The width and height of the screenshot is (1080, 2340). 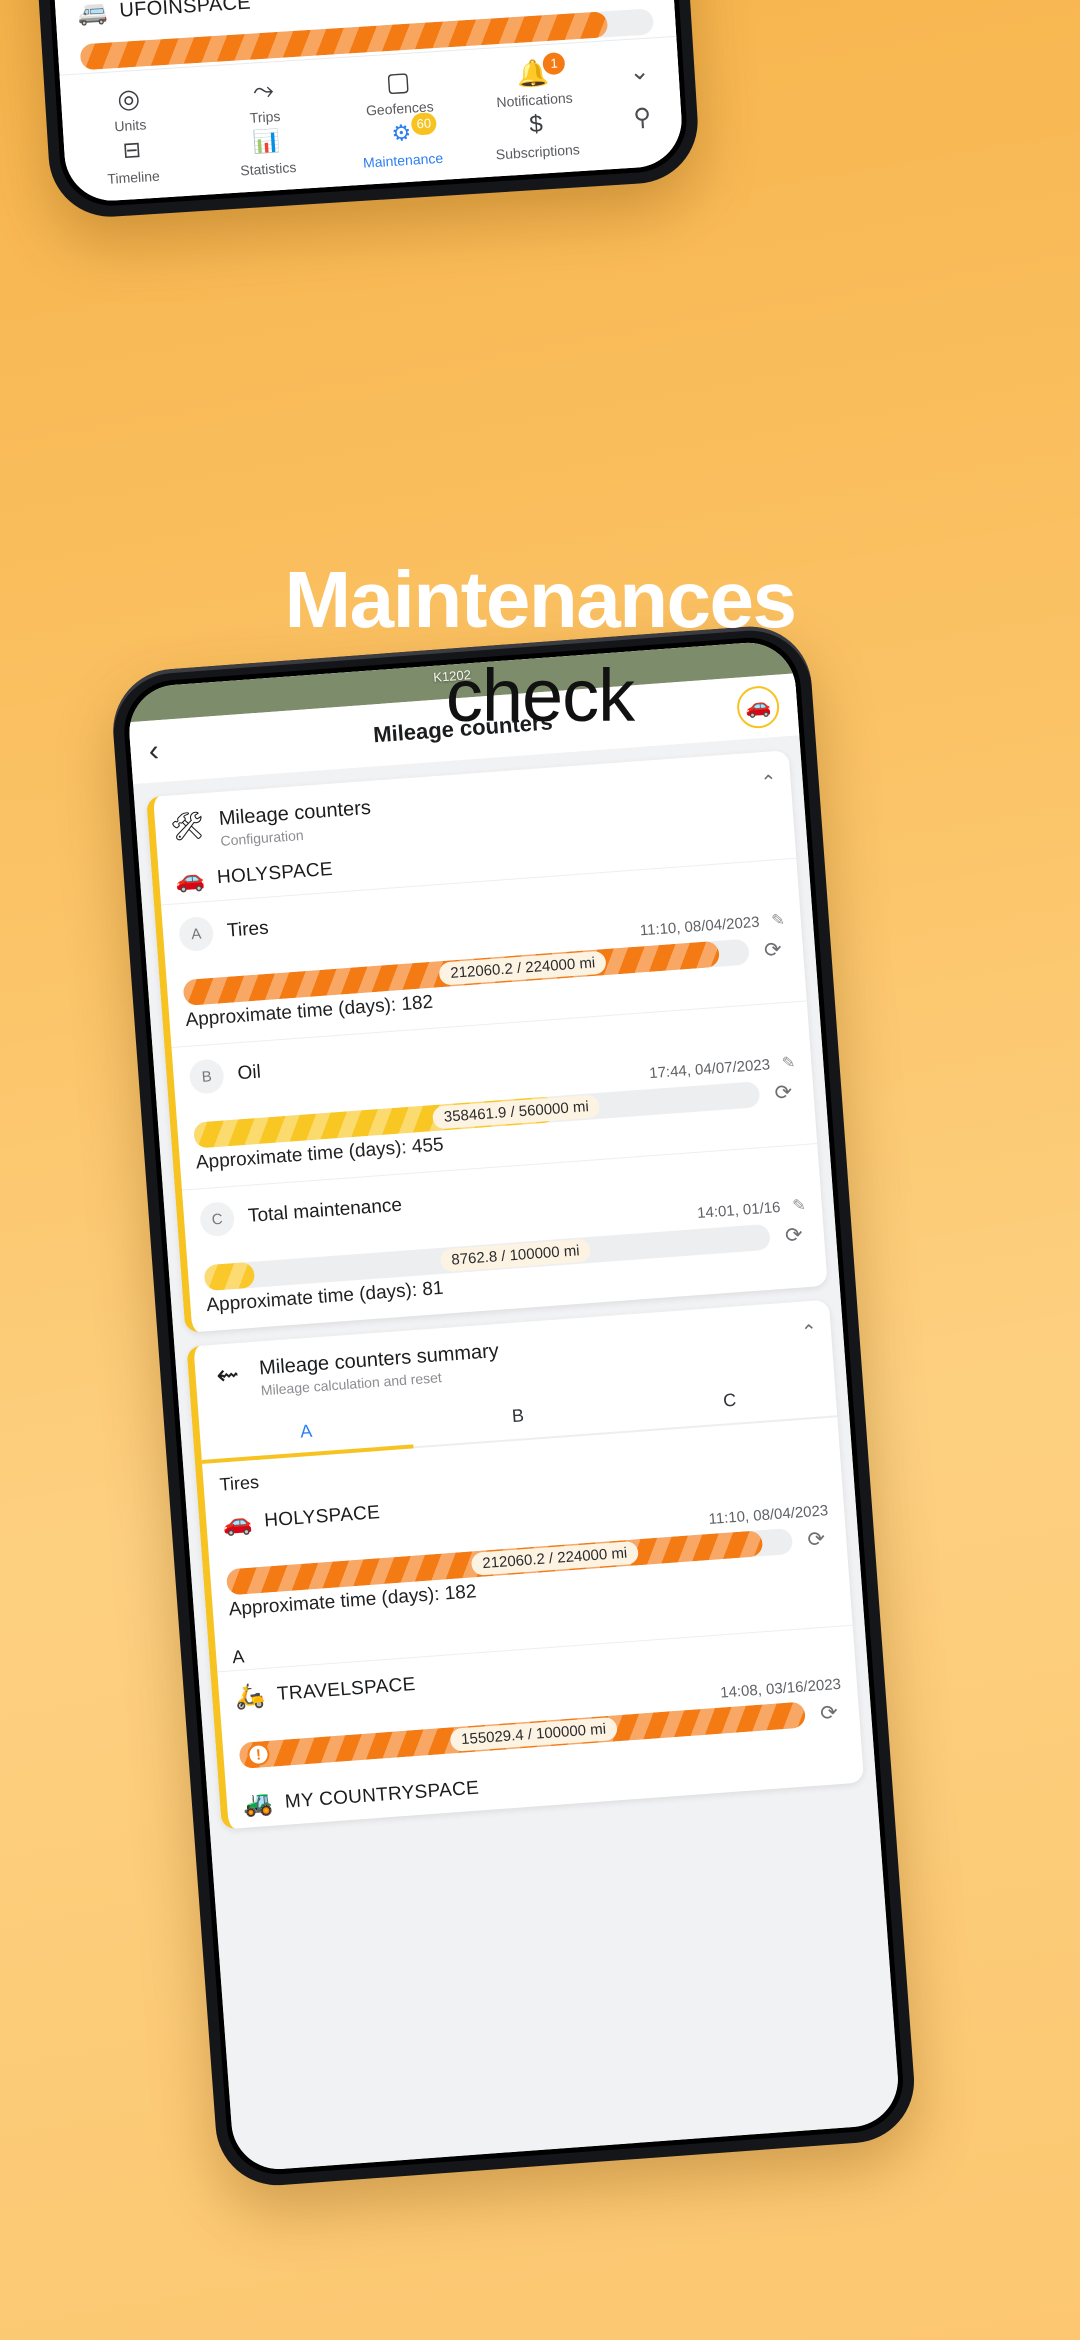 I want to click on maintenance-icon: ⚙, so click(x=401, y=132).